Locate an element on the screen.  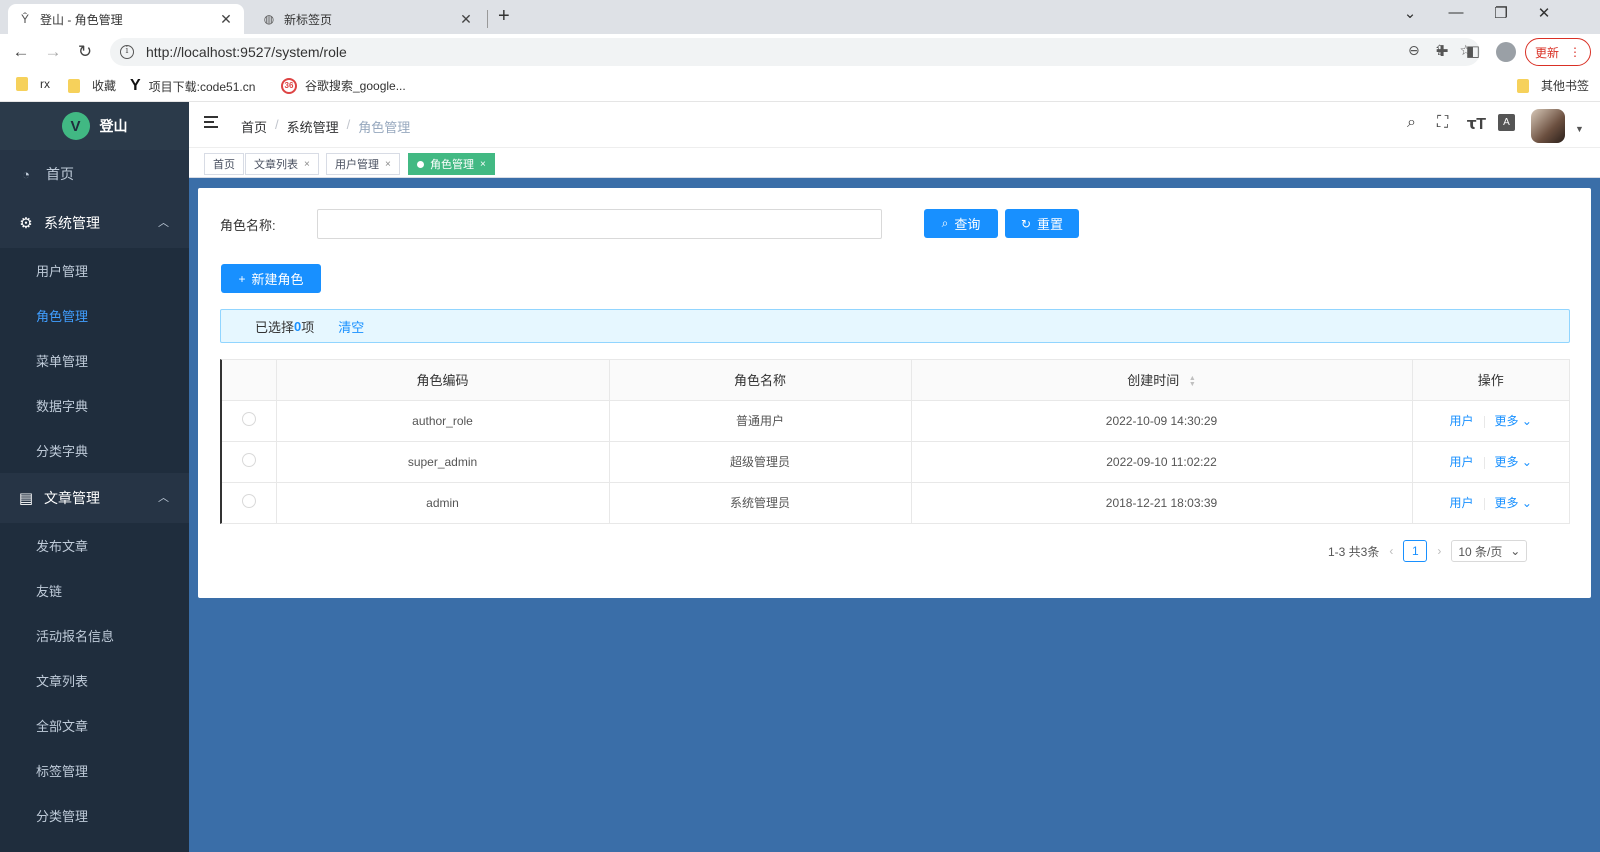
side-panel-icon: ◧ is located at coordinates (1473, 51).